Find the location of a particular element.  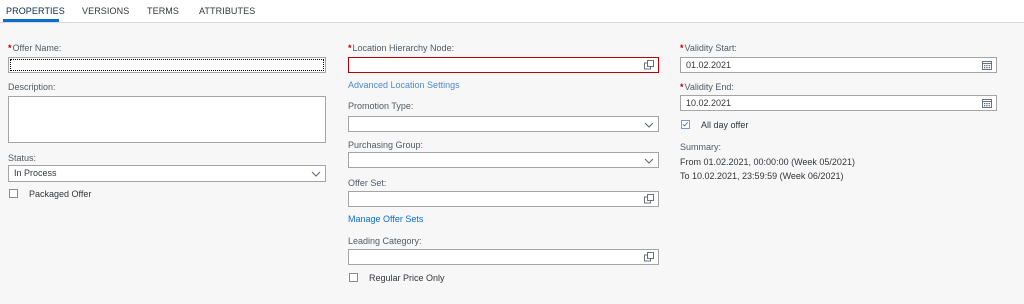

tab-properties: PROPERTIES is located at coordinates (35, 11).